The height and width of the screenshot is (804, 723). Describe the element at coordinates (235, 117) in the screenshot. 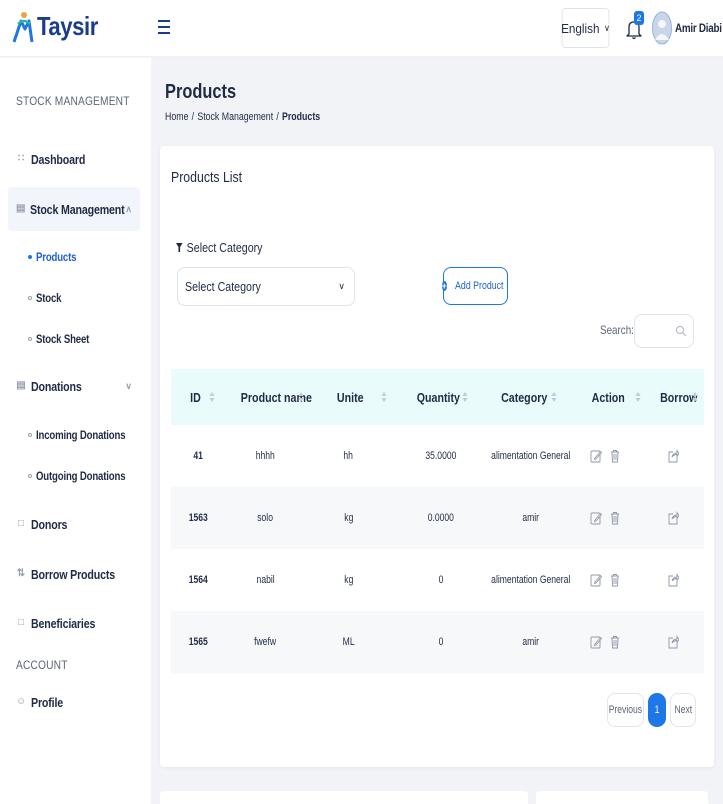

I see `breadcrumb-stock-management: Stock Management` at that location.